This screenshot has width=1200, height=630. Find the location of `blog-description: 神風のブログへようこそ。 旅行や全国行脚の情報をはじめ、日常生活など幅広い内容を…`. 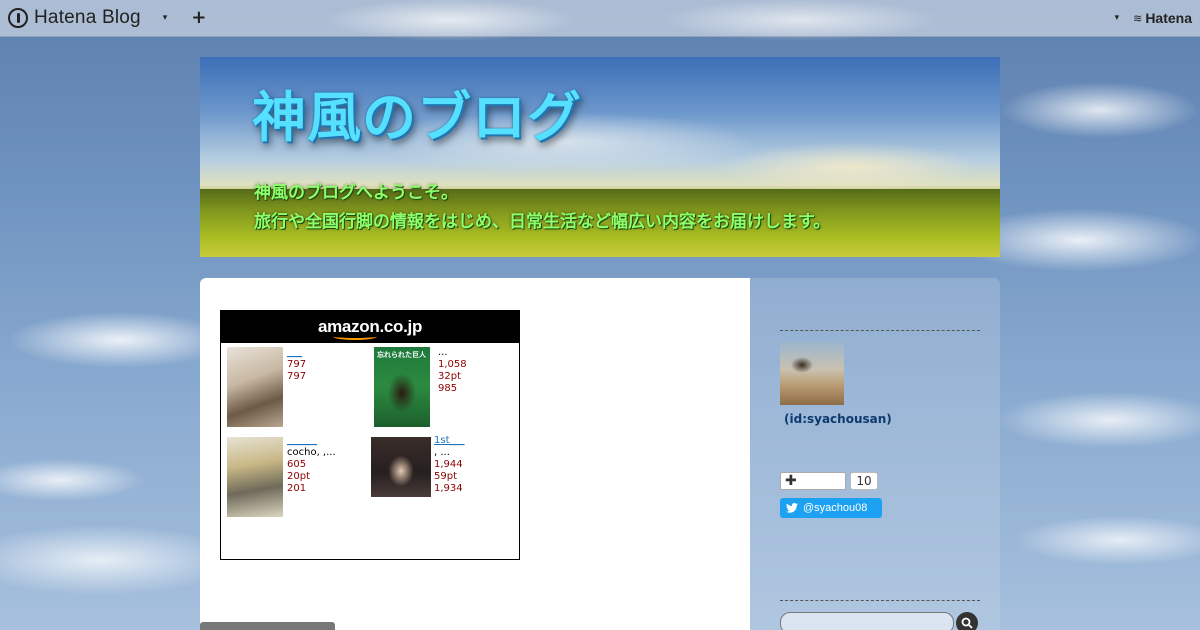

blog-description: 神風のブログへようこそ。 旅行や全国行脚の情報をはじめ、日常生活など幅広い内容を… is located at coordinates (542, 208).